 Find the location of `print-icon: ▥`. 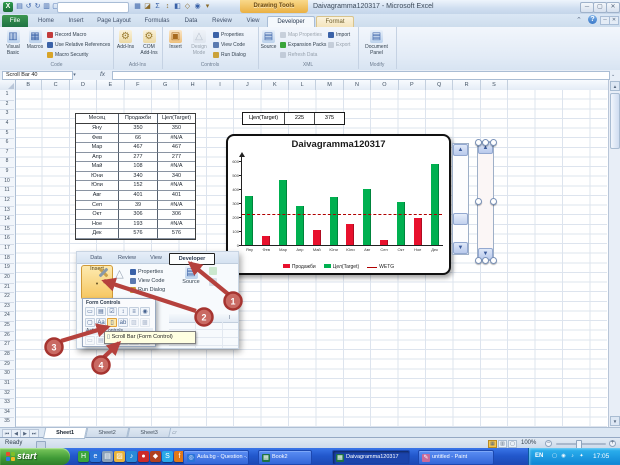

print-icon: ▥ is located at coordinates (46, 7).